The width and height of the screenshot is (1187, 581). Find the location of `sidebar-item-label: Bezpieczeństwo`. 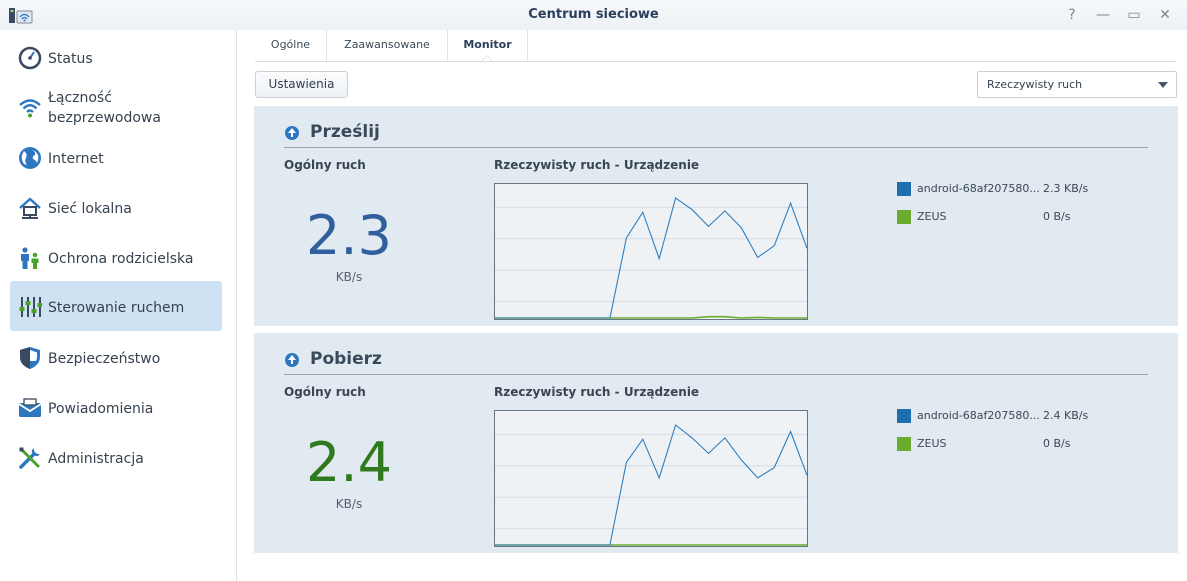

sidebar-item-label: Bezpieczeństwo is located at coordinates (104, 359).